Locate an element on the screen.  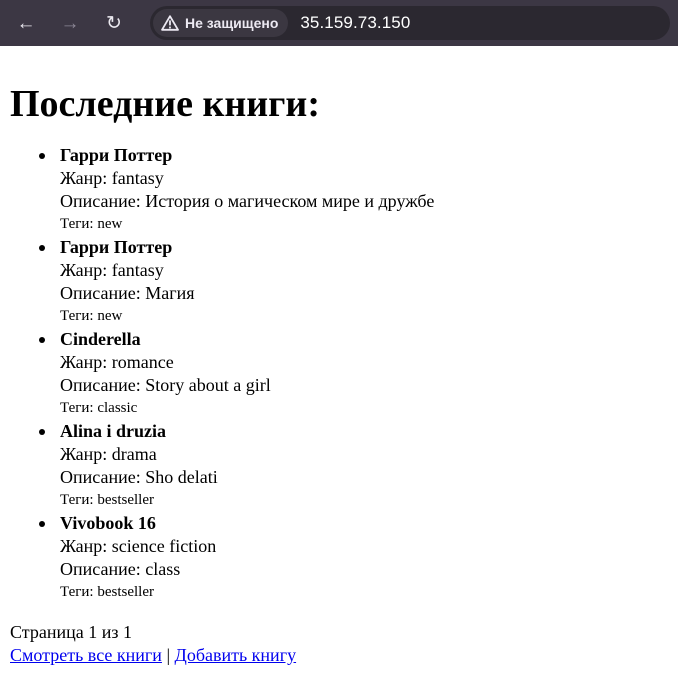
book-tags: Теги: classic is located at coordinates (99, 408).